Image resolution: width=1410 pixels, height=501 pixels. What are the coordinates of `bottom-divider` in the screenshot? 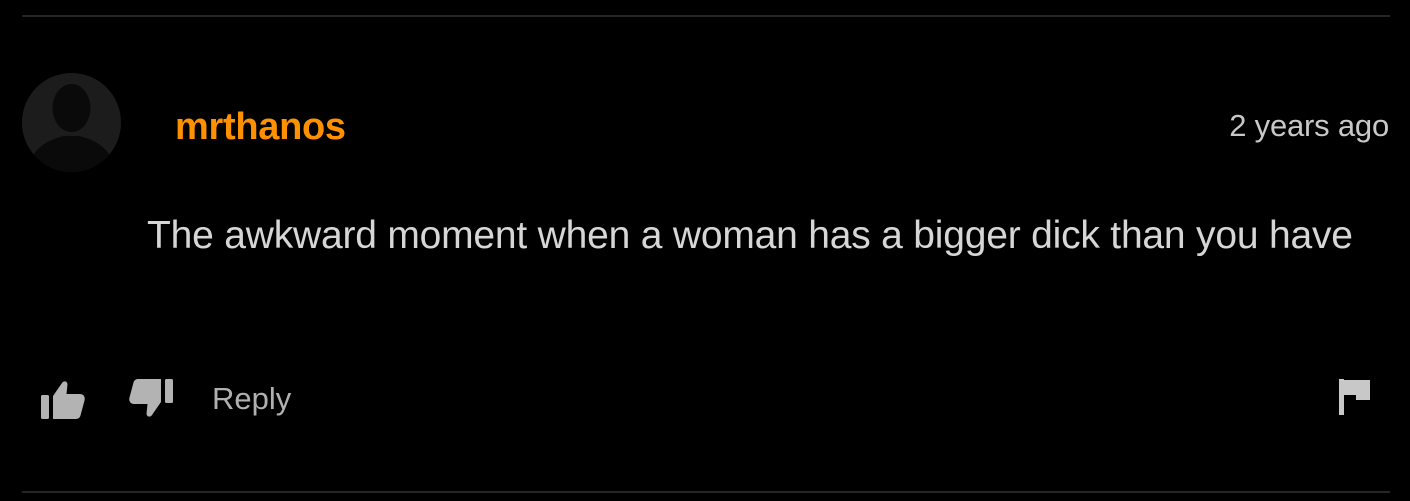 It's located at (706, 492).